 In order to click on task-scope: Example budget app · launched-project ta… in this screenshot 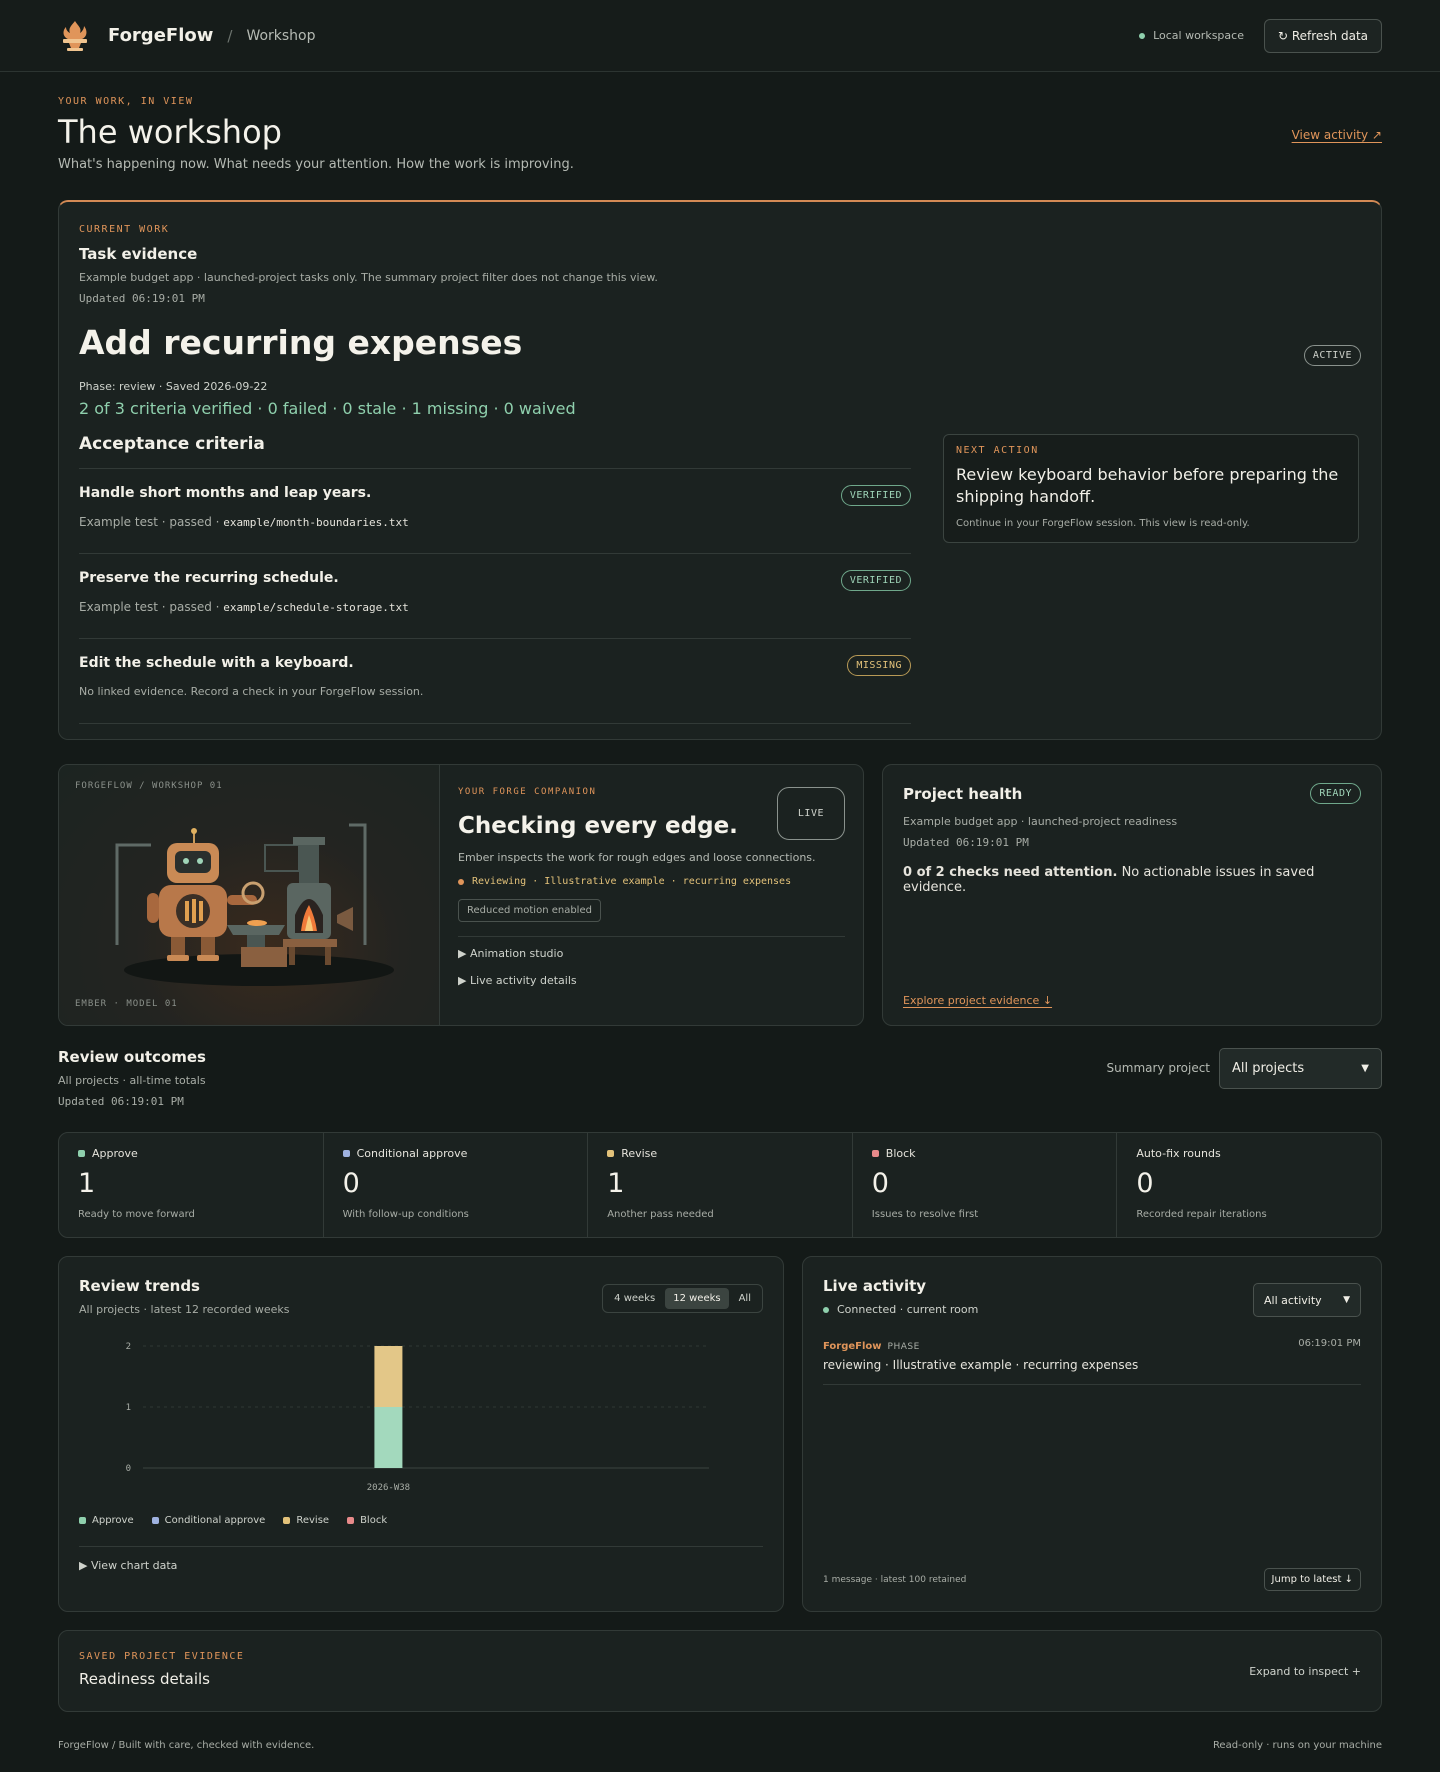, I will do `click(368, 277)`.